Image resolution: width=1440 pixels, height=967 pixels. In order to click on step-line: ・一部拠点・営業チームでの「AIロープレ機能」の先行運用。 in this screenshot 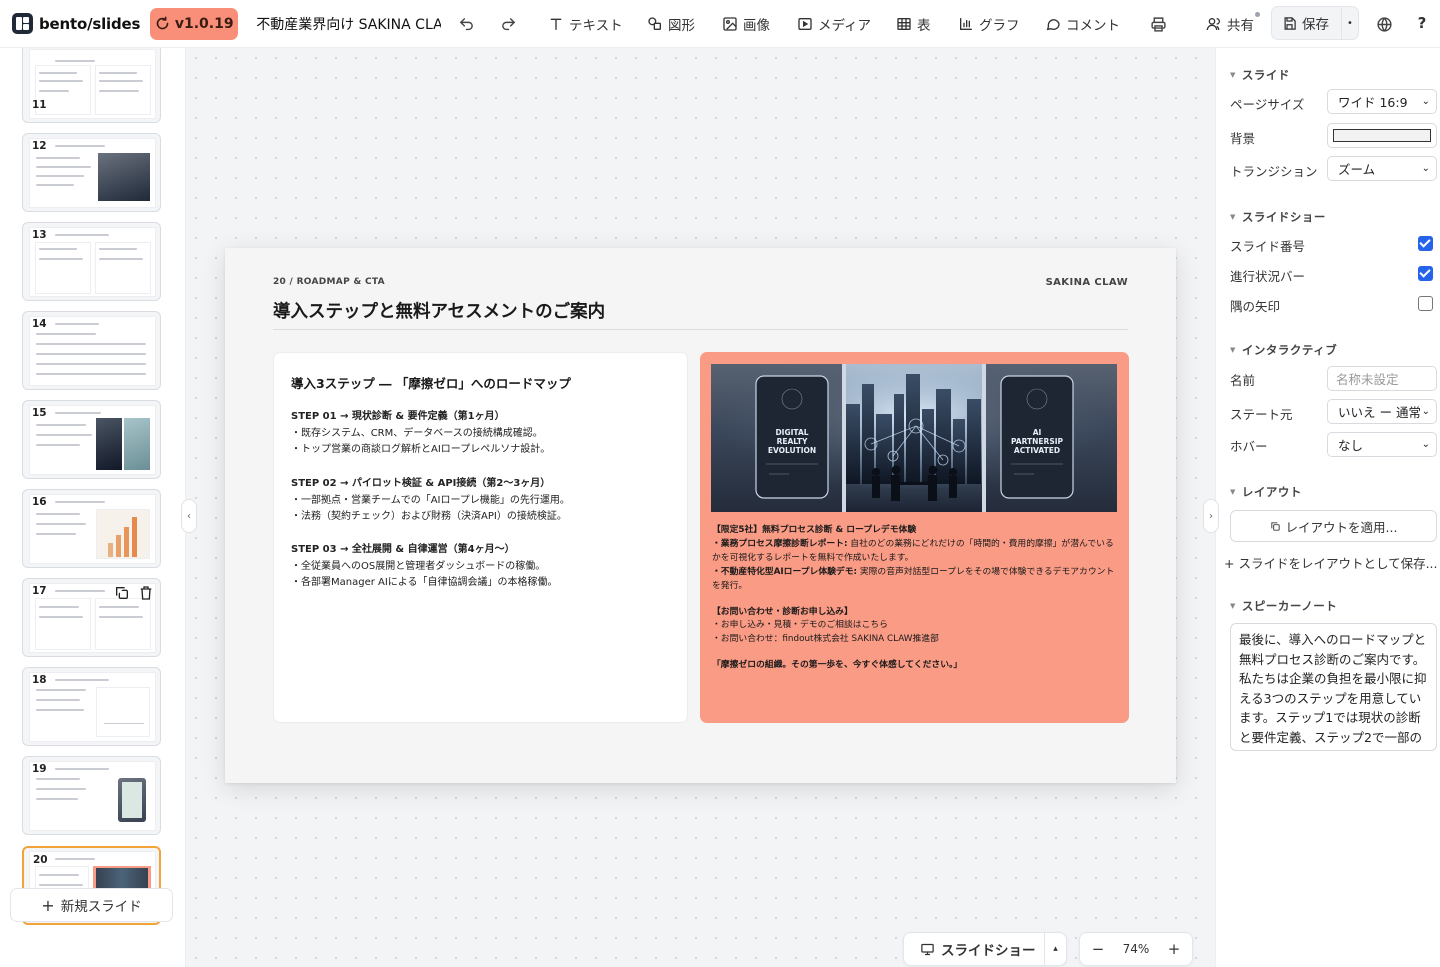, I will do `click(430, 500)`.